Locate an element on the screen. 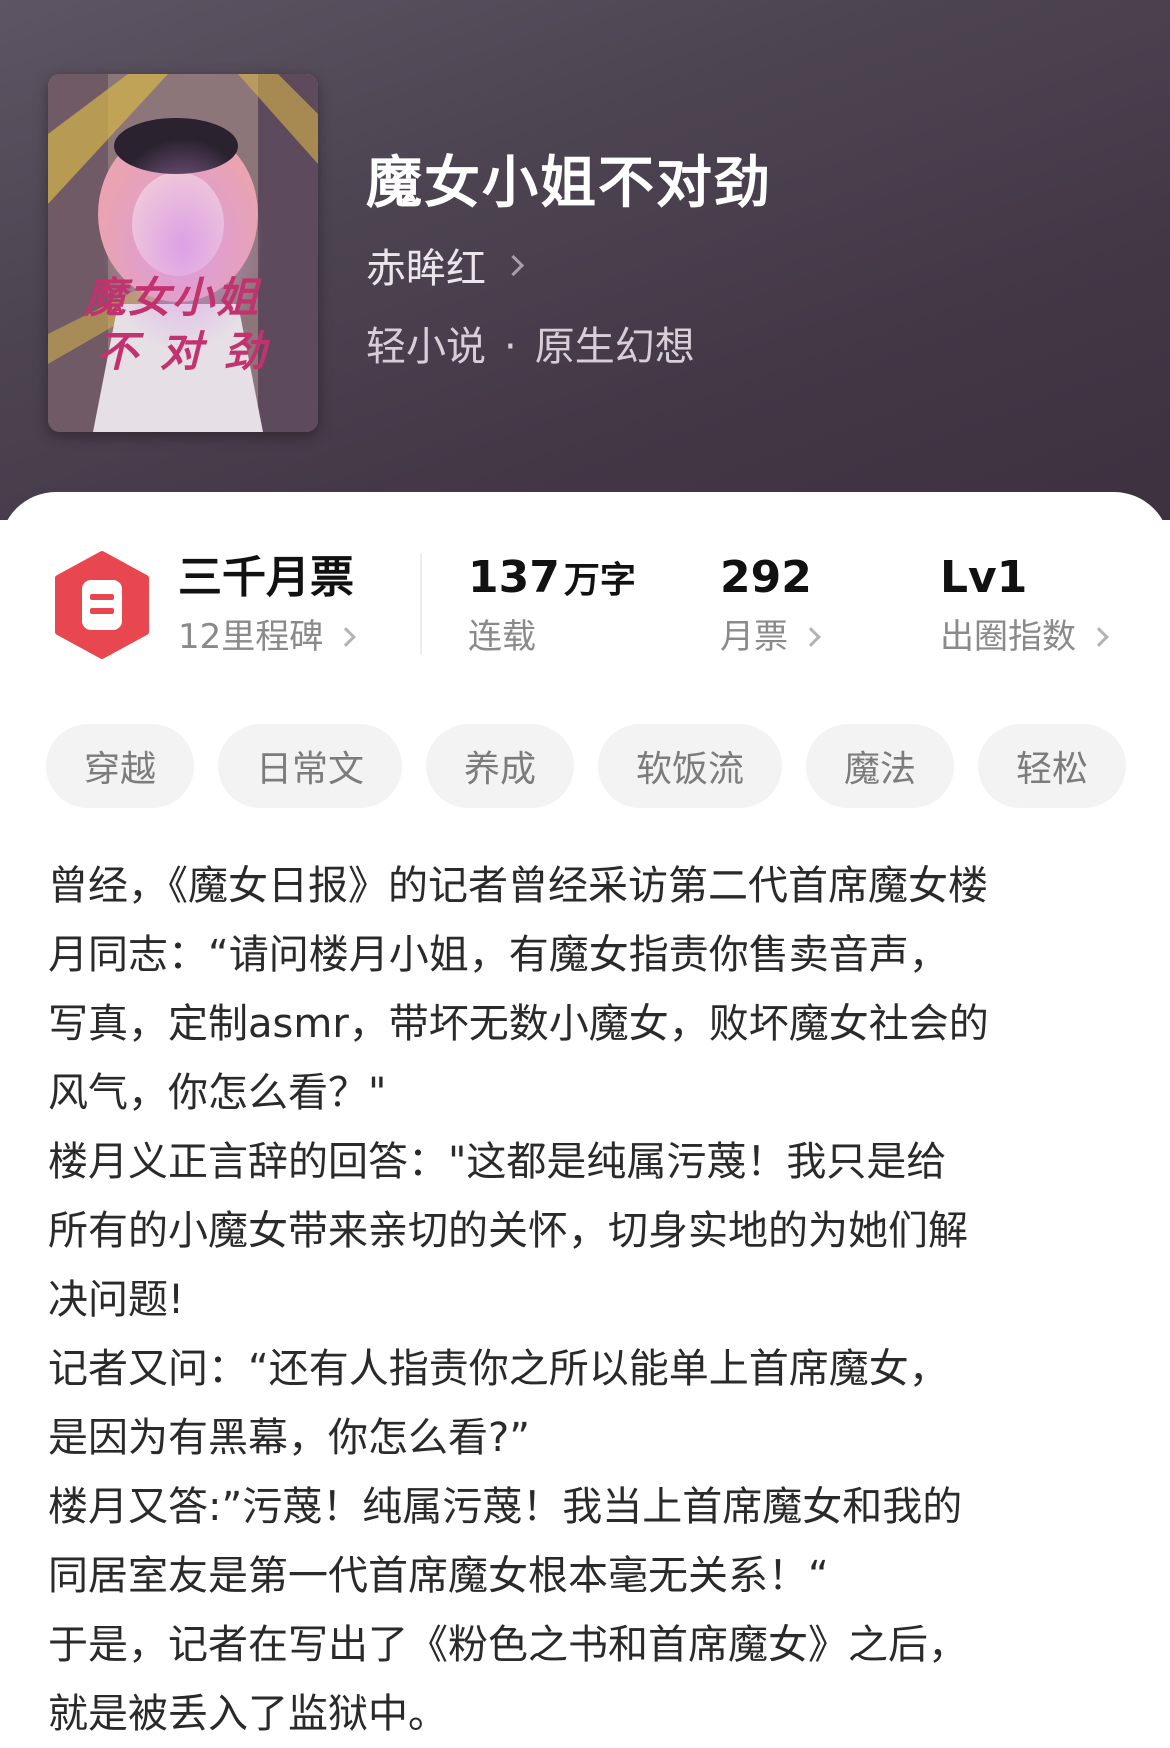 The width and height of the screenshot is (1170, 1748). stats-row: 三千月票 12里程碑 137 万字 连载 292 月票 Lv1 出圈指数 is located at coordinates (585, 597).